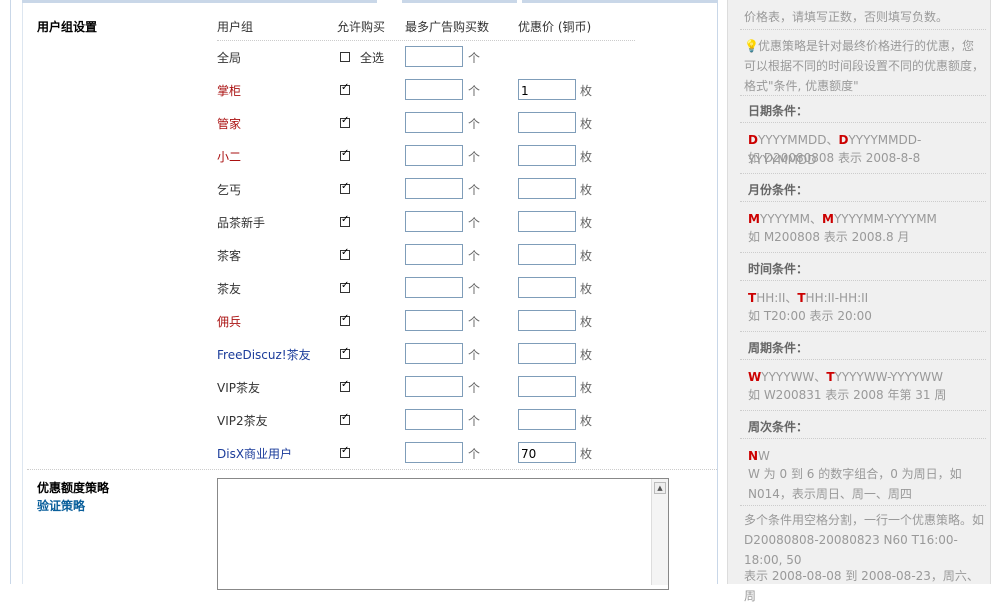 The width and height of the screenshot is (1003, 606). Describe the element at coordinates (229, 190) in the screenshot. I see `group-name: 乞丐` at that location.